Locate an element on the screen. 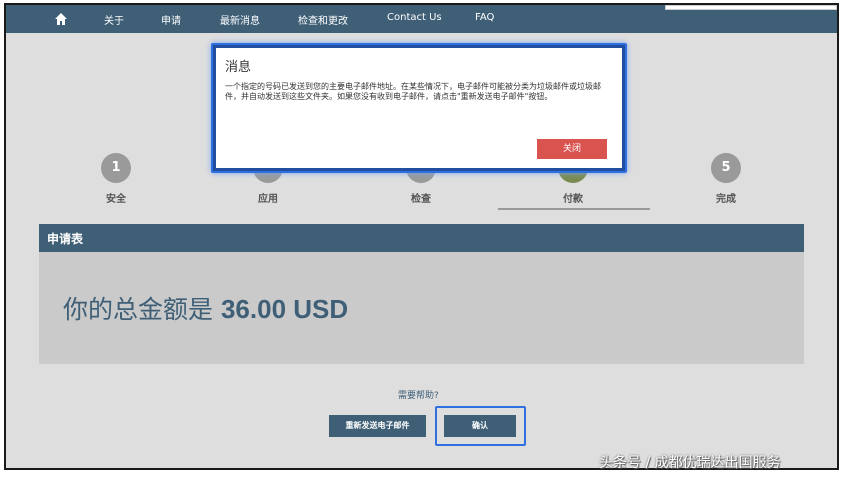 The width and height of the screenshot is (847, 480). dialog-title: 消息 is located at coordinates (238, 67).